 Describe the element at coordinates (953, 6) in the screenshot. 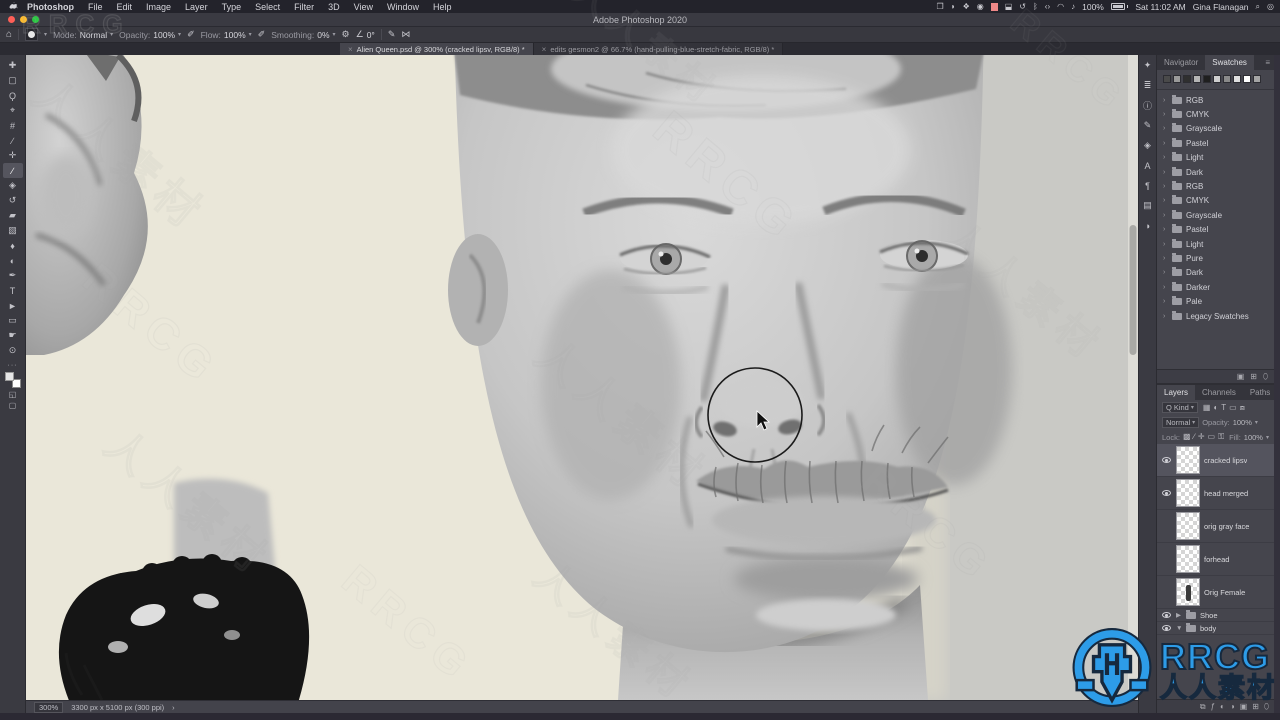

I see `moon-icon: ◗` at that location.